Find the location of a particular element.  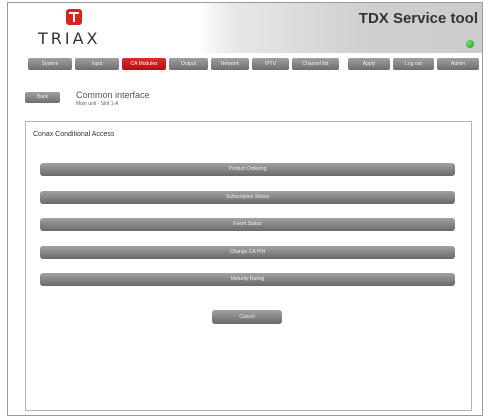

admin-button: Admin is located at coordinates (458, 64).